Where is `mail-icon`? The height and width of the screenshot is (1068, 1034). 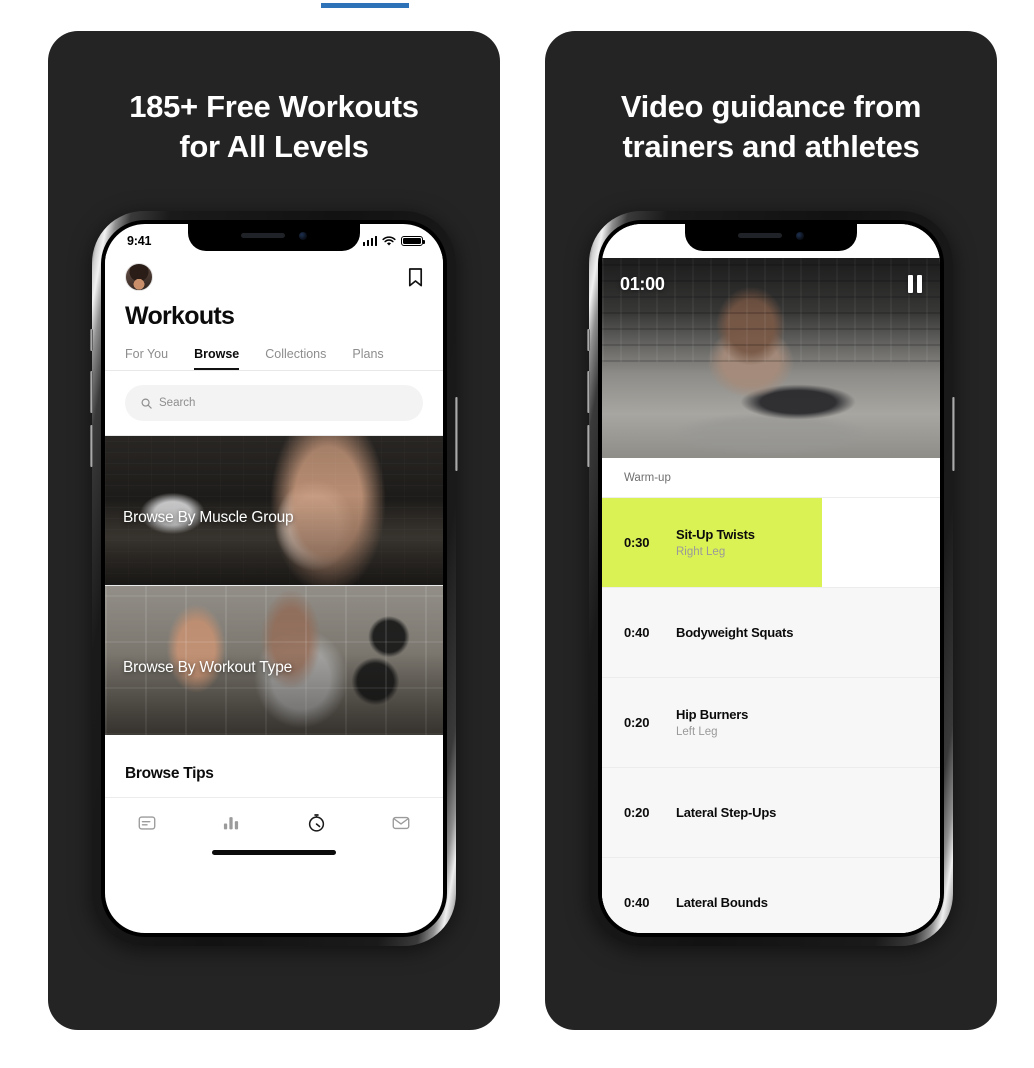
mail-icon is located at coordinates (401, 823).